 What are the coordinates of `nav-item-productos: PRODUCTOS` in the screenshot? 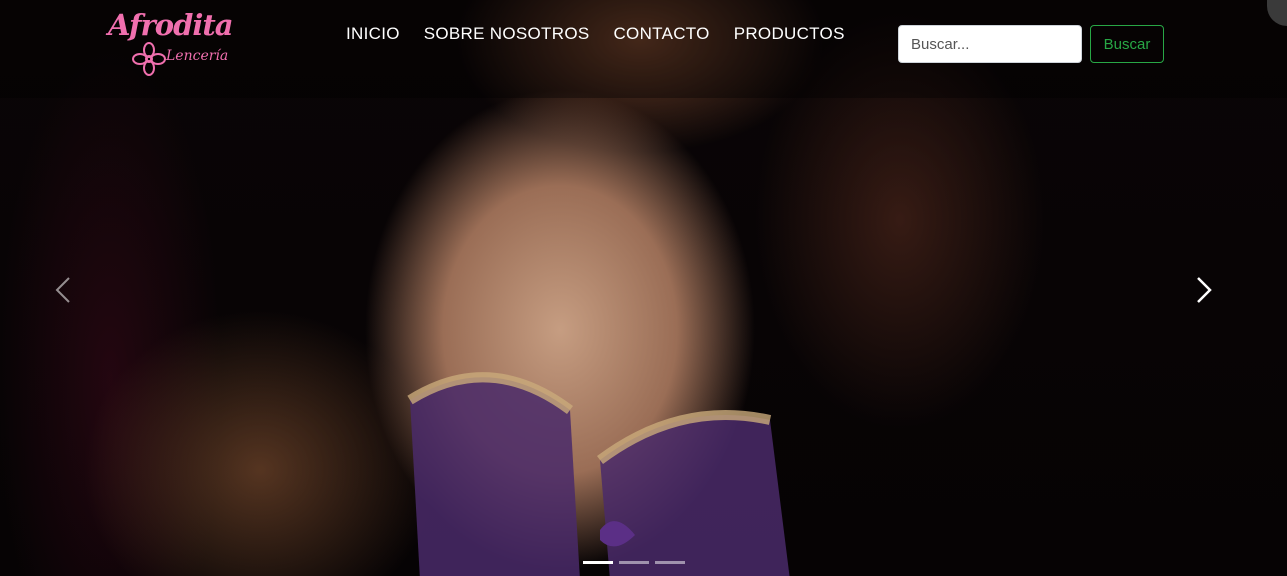 It's located at (789, 34).